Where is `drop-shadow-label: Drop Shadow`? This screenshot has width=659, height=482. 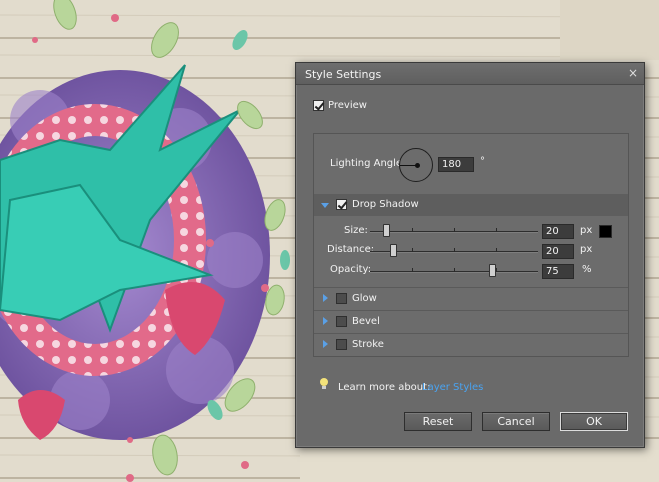
drop-shadow-label: Drop Shadow is located at coordinates (385, 204).